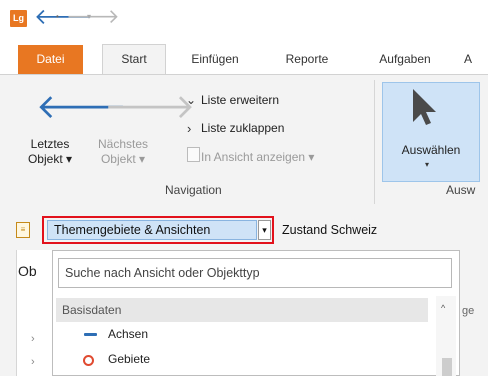  Describe the element at coordinates (240, 100) in the screenshot. I see `liste-erweitern-button: Liste erweitern` at that location.